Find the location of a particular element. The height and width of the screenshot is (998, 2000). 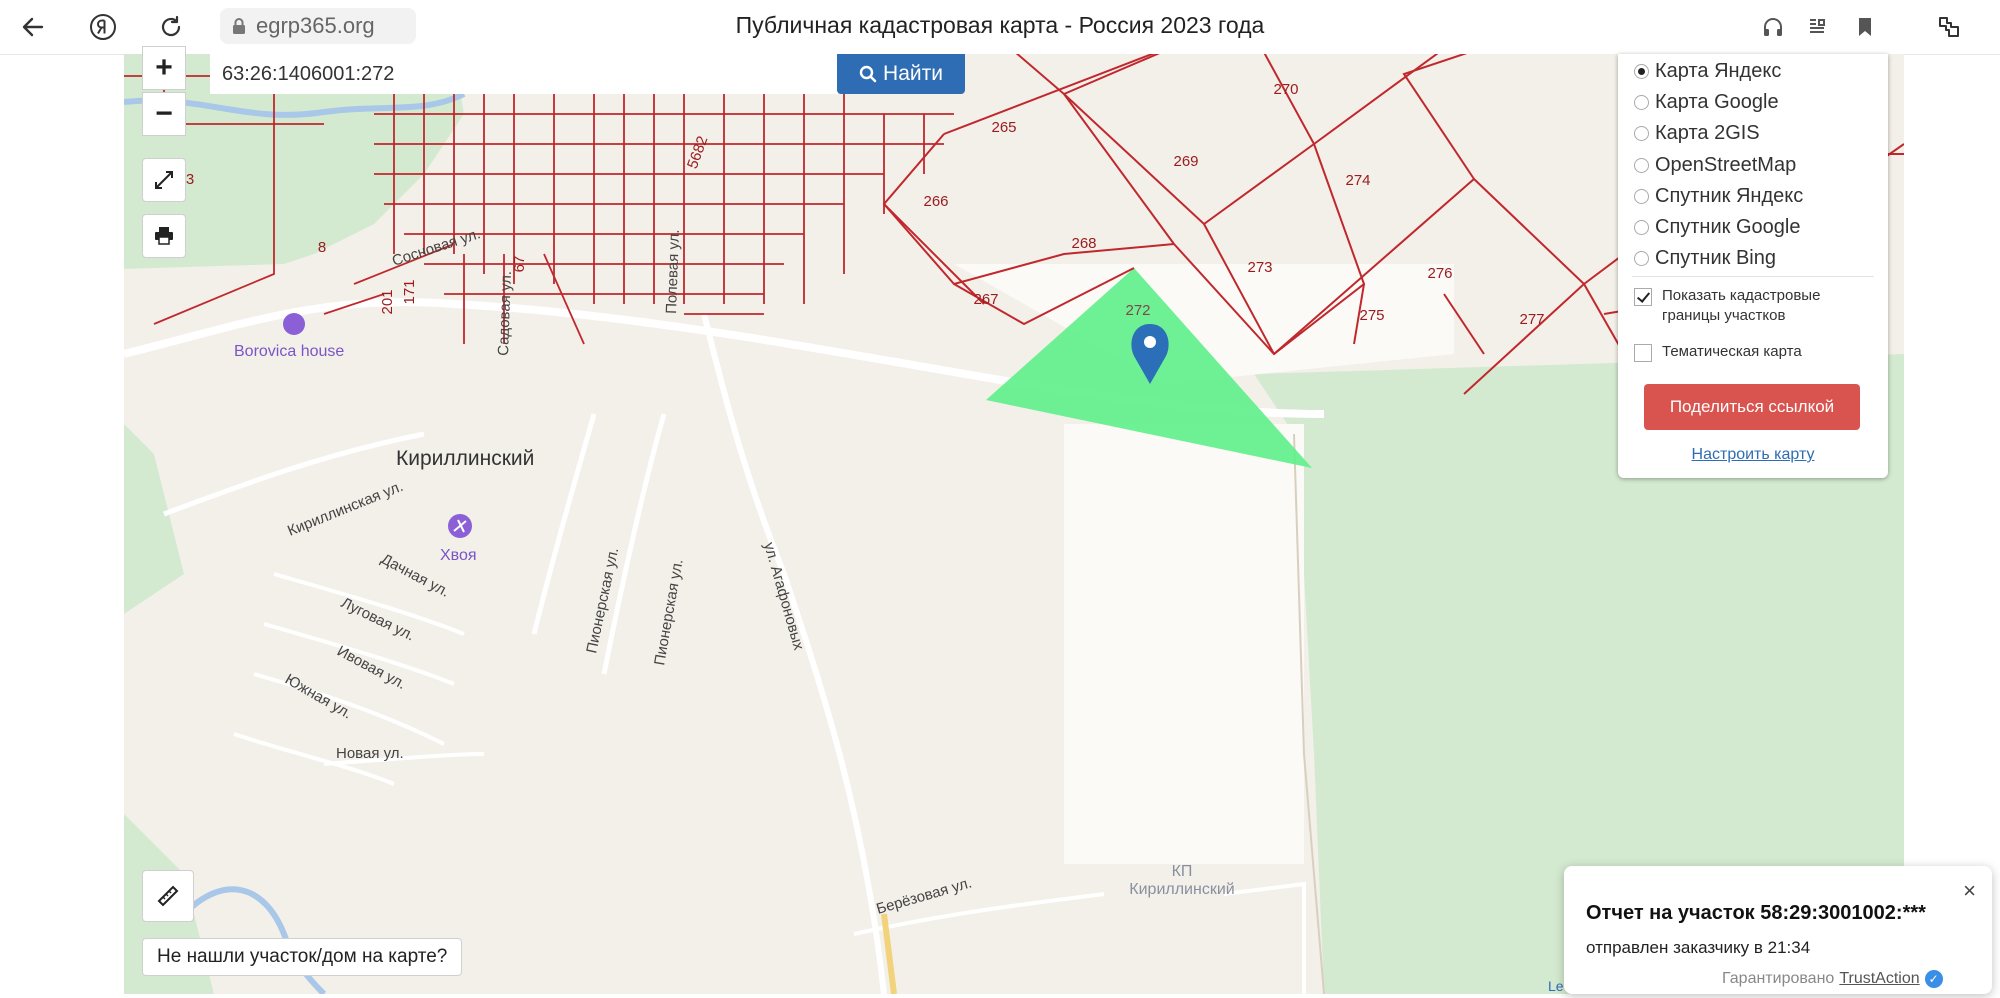

thematic-map-toggle: Тематическая карта is located at coordinates (1718, 352).